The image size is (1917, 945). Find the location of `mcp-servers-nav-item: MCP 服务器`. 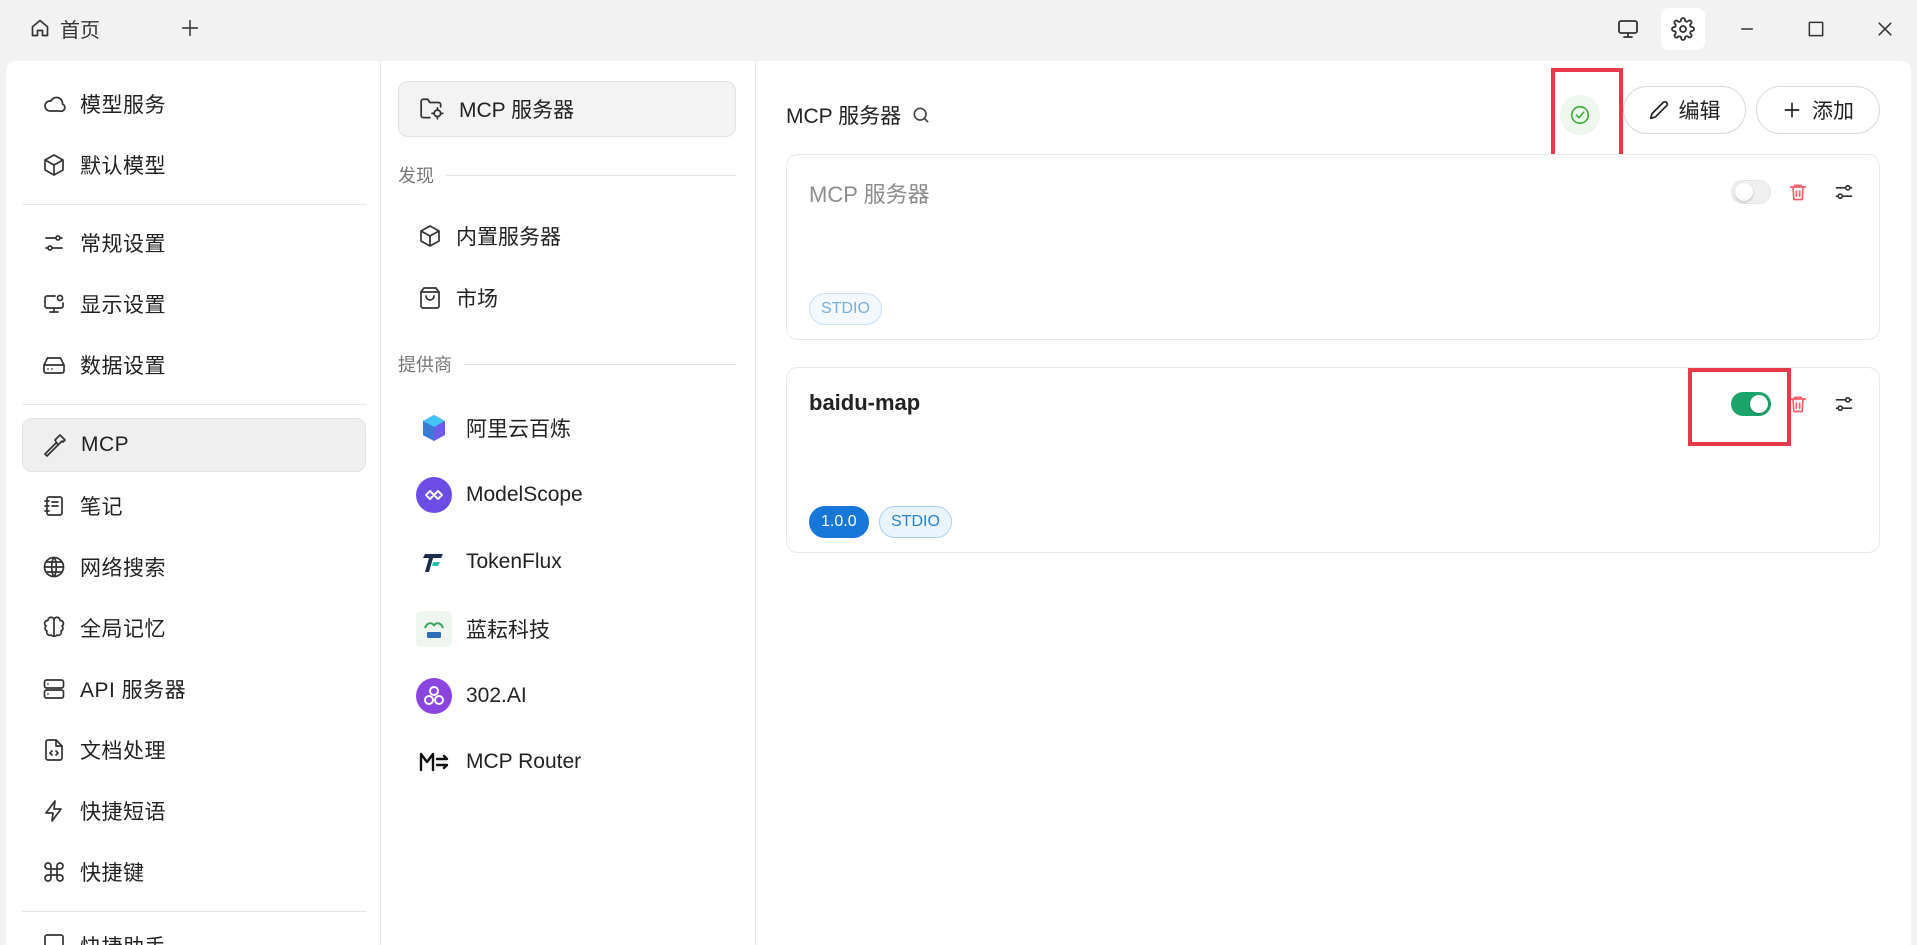

mcp-servers-nav-item: MCP 服务器 is located at coordinates (567, 109).